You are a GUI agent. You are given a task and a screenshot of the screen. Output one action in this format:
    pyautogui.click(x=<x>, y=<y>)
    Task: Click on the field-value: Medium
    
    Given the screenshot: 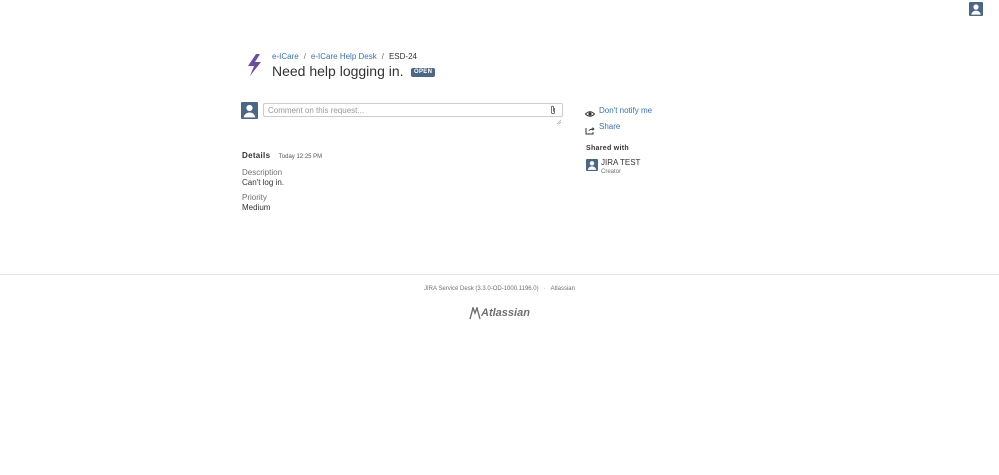 What is the action you would take?
    pyautogui.click(x=256, y=207)
    